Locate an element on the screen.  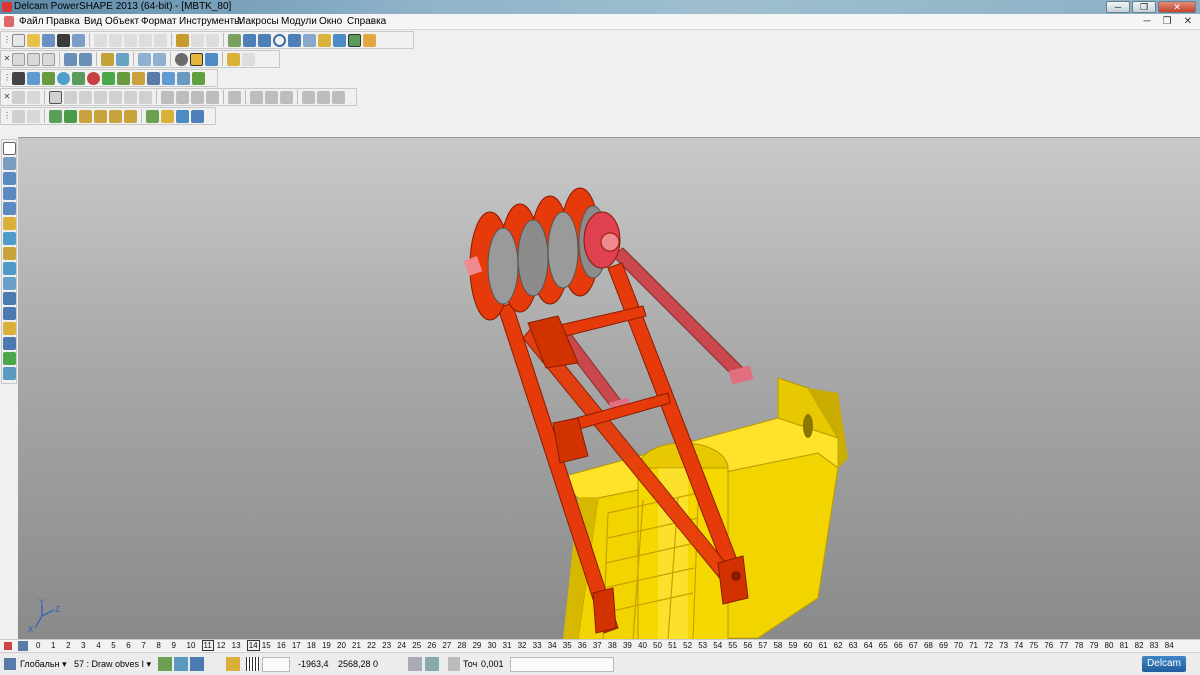
level-number: 32 is located at coordinates (522, 645).